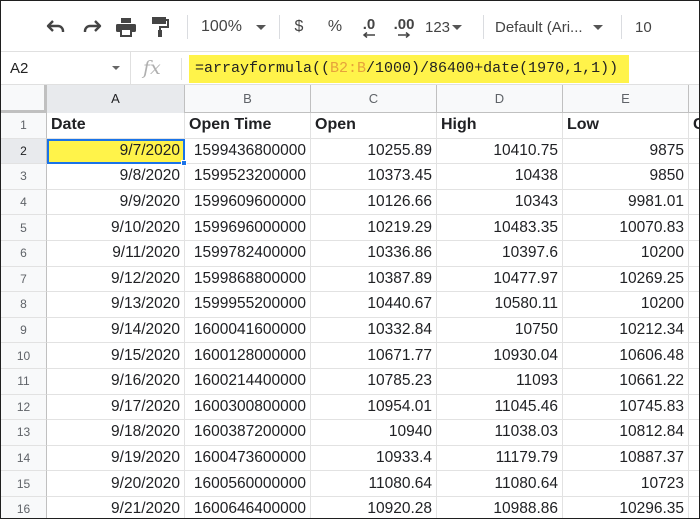 This screenshot has width=700, height=519. Describe the element at coordinates (248, 279) in the screenshot. I see `cell-open-time: 1599868800000` at that location.